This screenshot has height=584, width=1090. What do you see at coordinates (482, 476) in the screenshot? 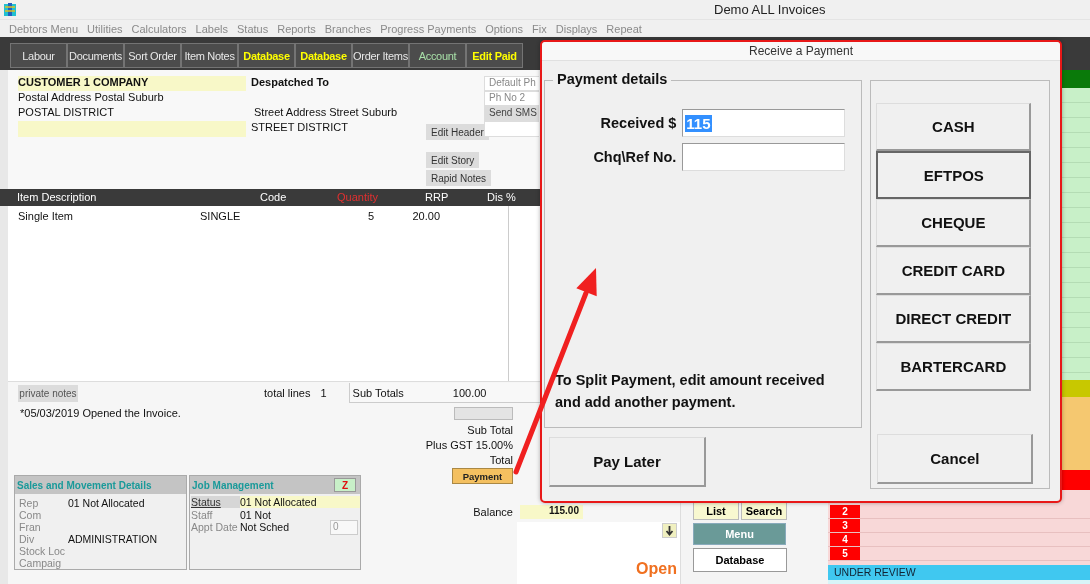
I see `payment-button: Payment` at bounding box center [482, 476].